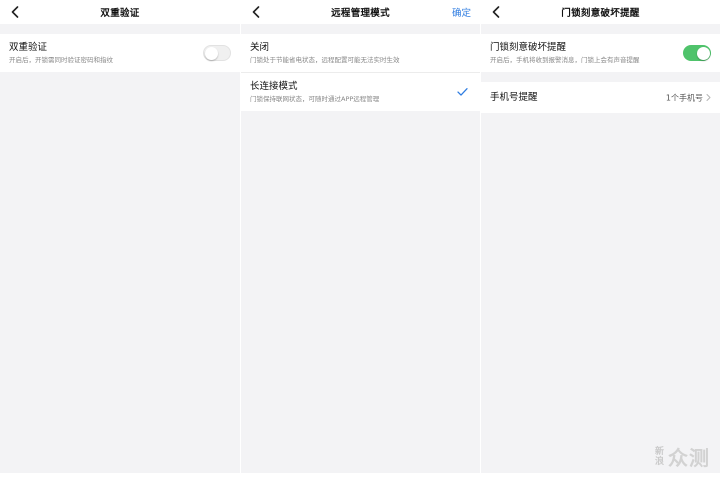  I want to click on option-subtitle: 门锁处于节能省电状态，远程配置可能无法实时生效, so click(325, 60).